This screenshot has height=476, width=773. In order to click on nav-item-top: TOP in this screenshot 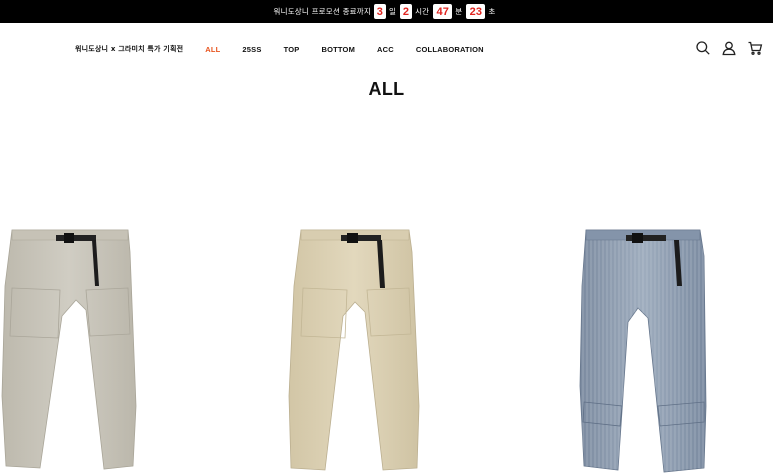, I will do `click(292, 49)`.